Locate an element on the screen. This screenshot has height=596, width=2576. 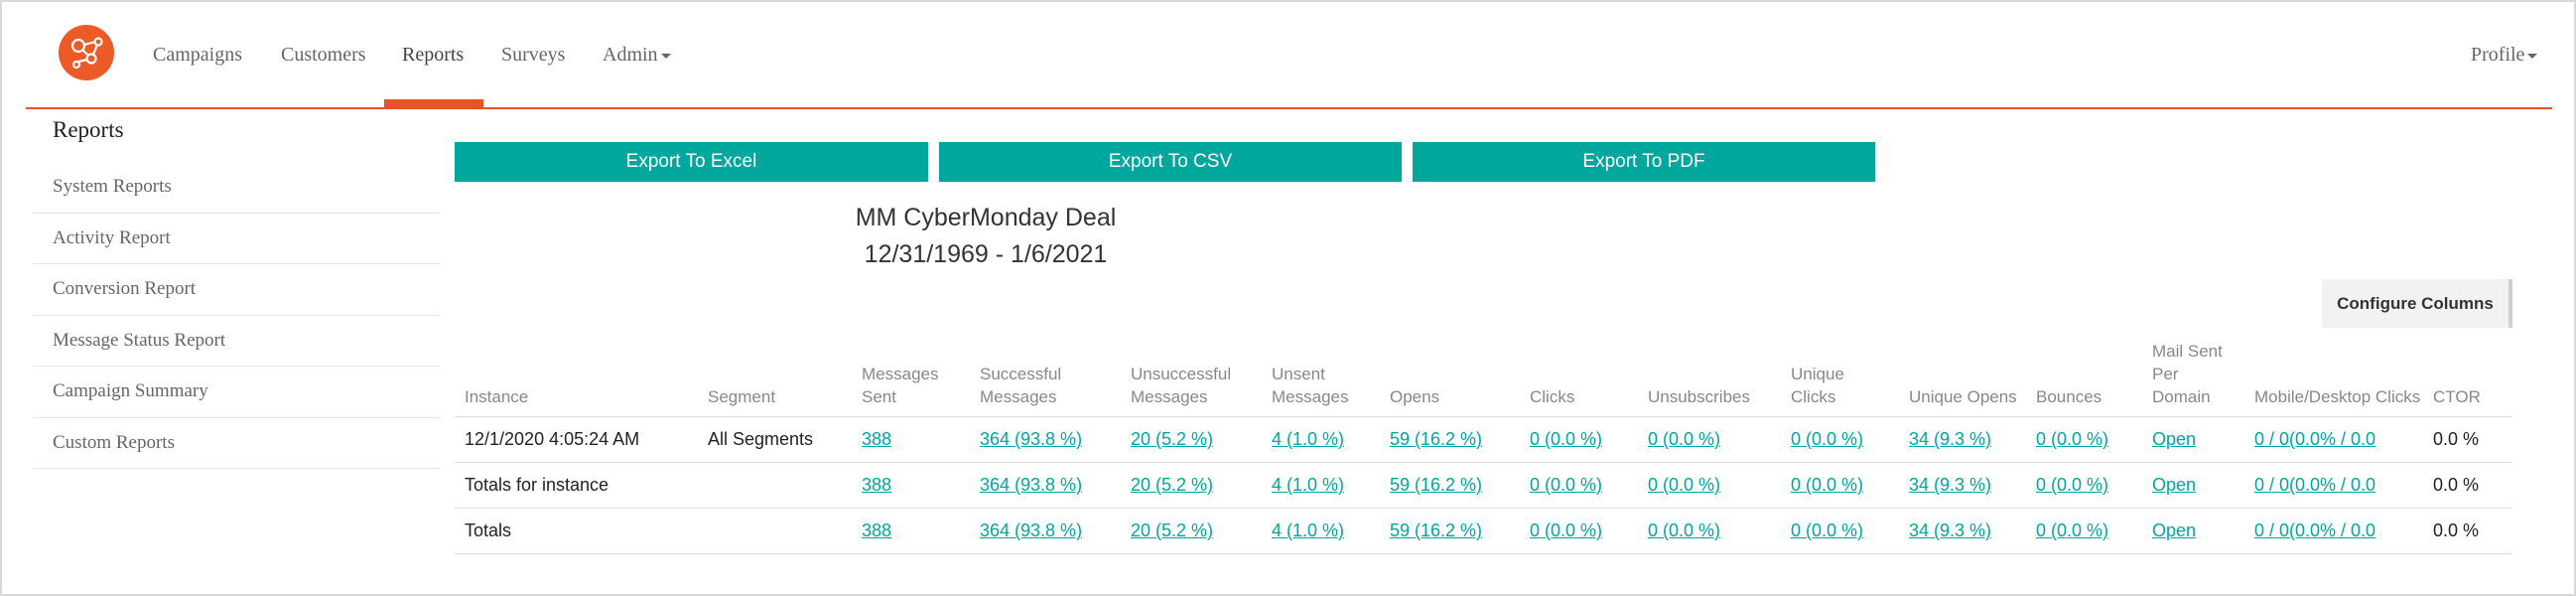
sidebar-item-custom-reports: Custom Reports is located at coordinates (236, 443).